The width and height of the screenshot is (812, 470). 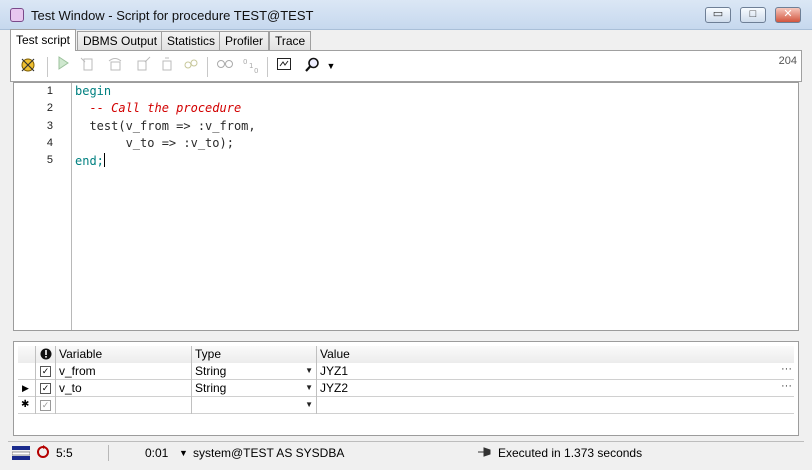 I want to click on variable-cell, so click(x=124, y=405).